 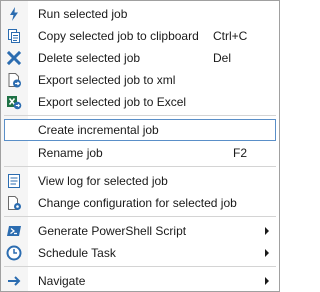 What do you see at coordinates (14, 14) in the screenshot?
I see `lightning-icon` at bounding box center [14, 14].